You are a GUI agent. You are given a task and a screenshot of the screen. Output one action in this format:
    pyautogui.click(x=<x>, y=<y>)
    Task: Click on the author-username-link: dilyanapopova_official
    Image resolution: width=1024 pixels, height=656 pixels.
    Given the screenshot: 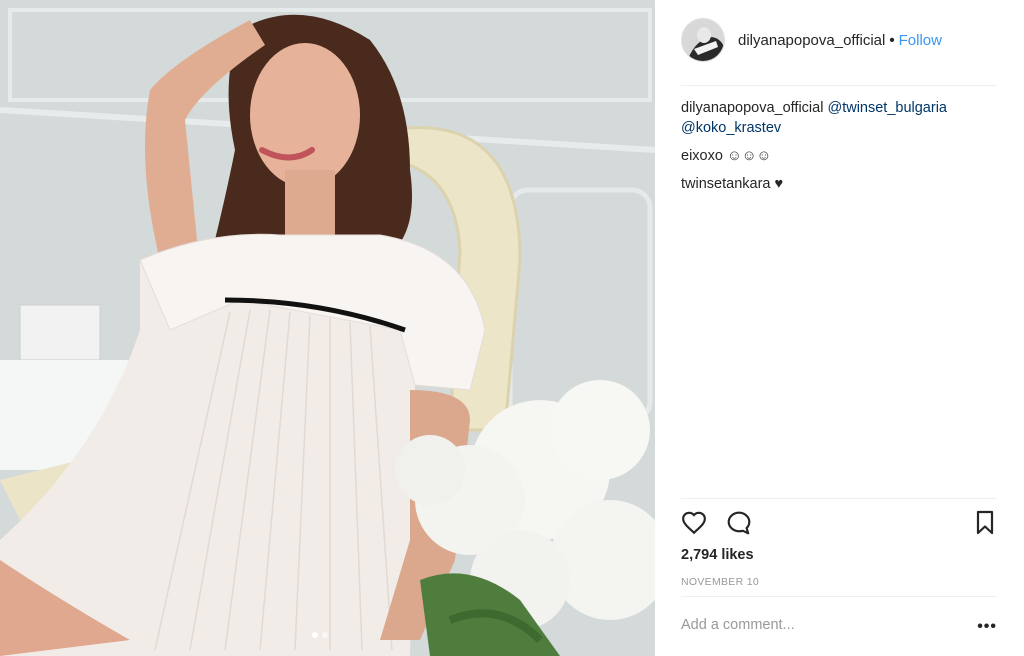 What is the action you would take?
    pyautogui.click(x=811, y=40)
    